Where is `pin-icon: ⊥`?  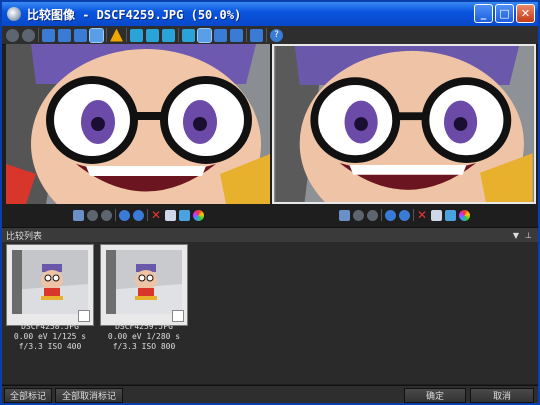
pin-icon: ⊥ is located at coordinates (528, 235).